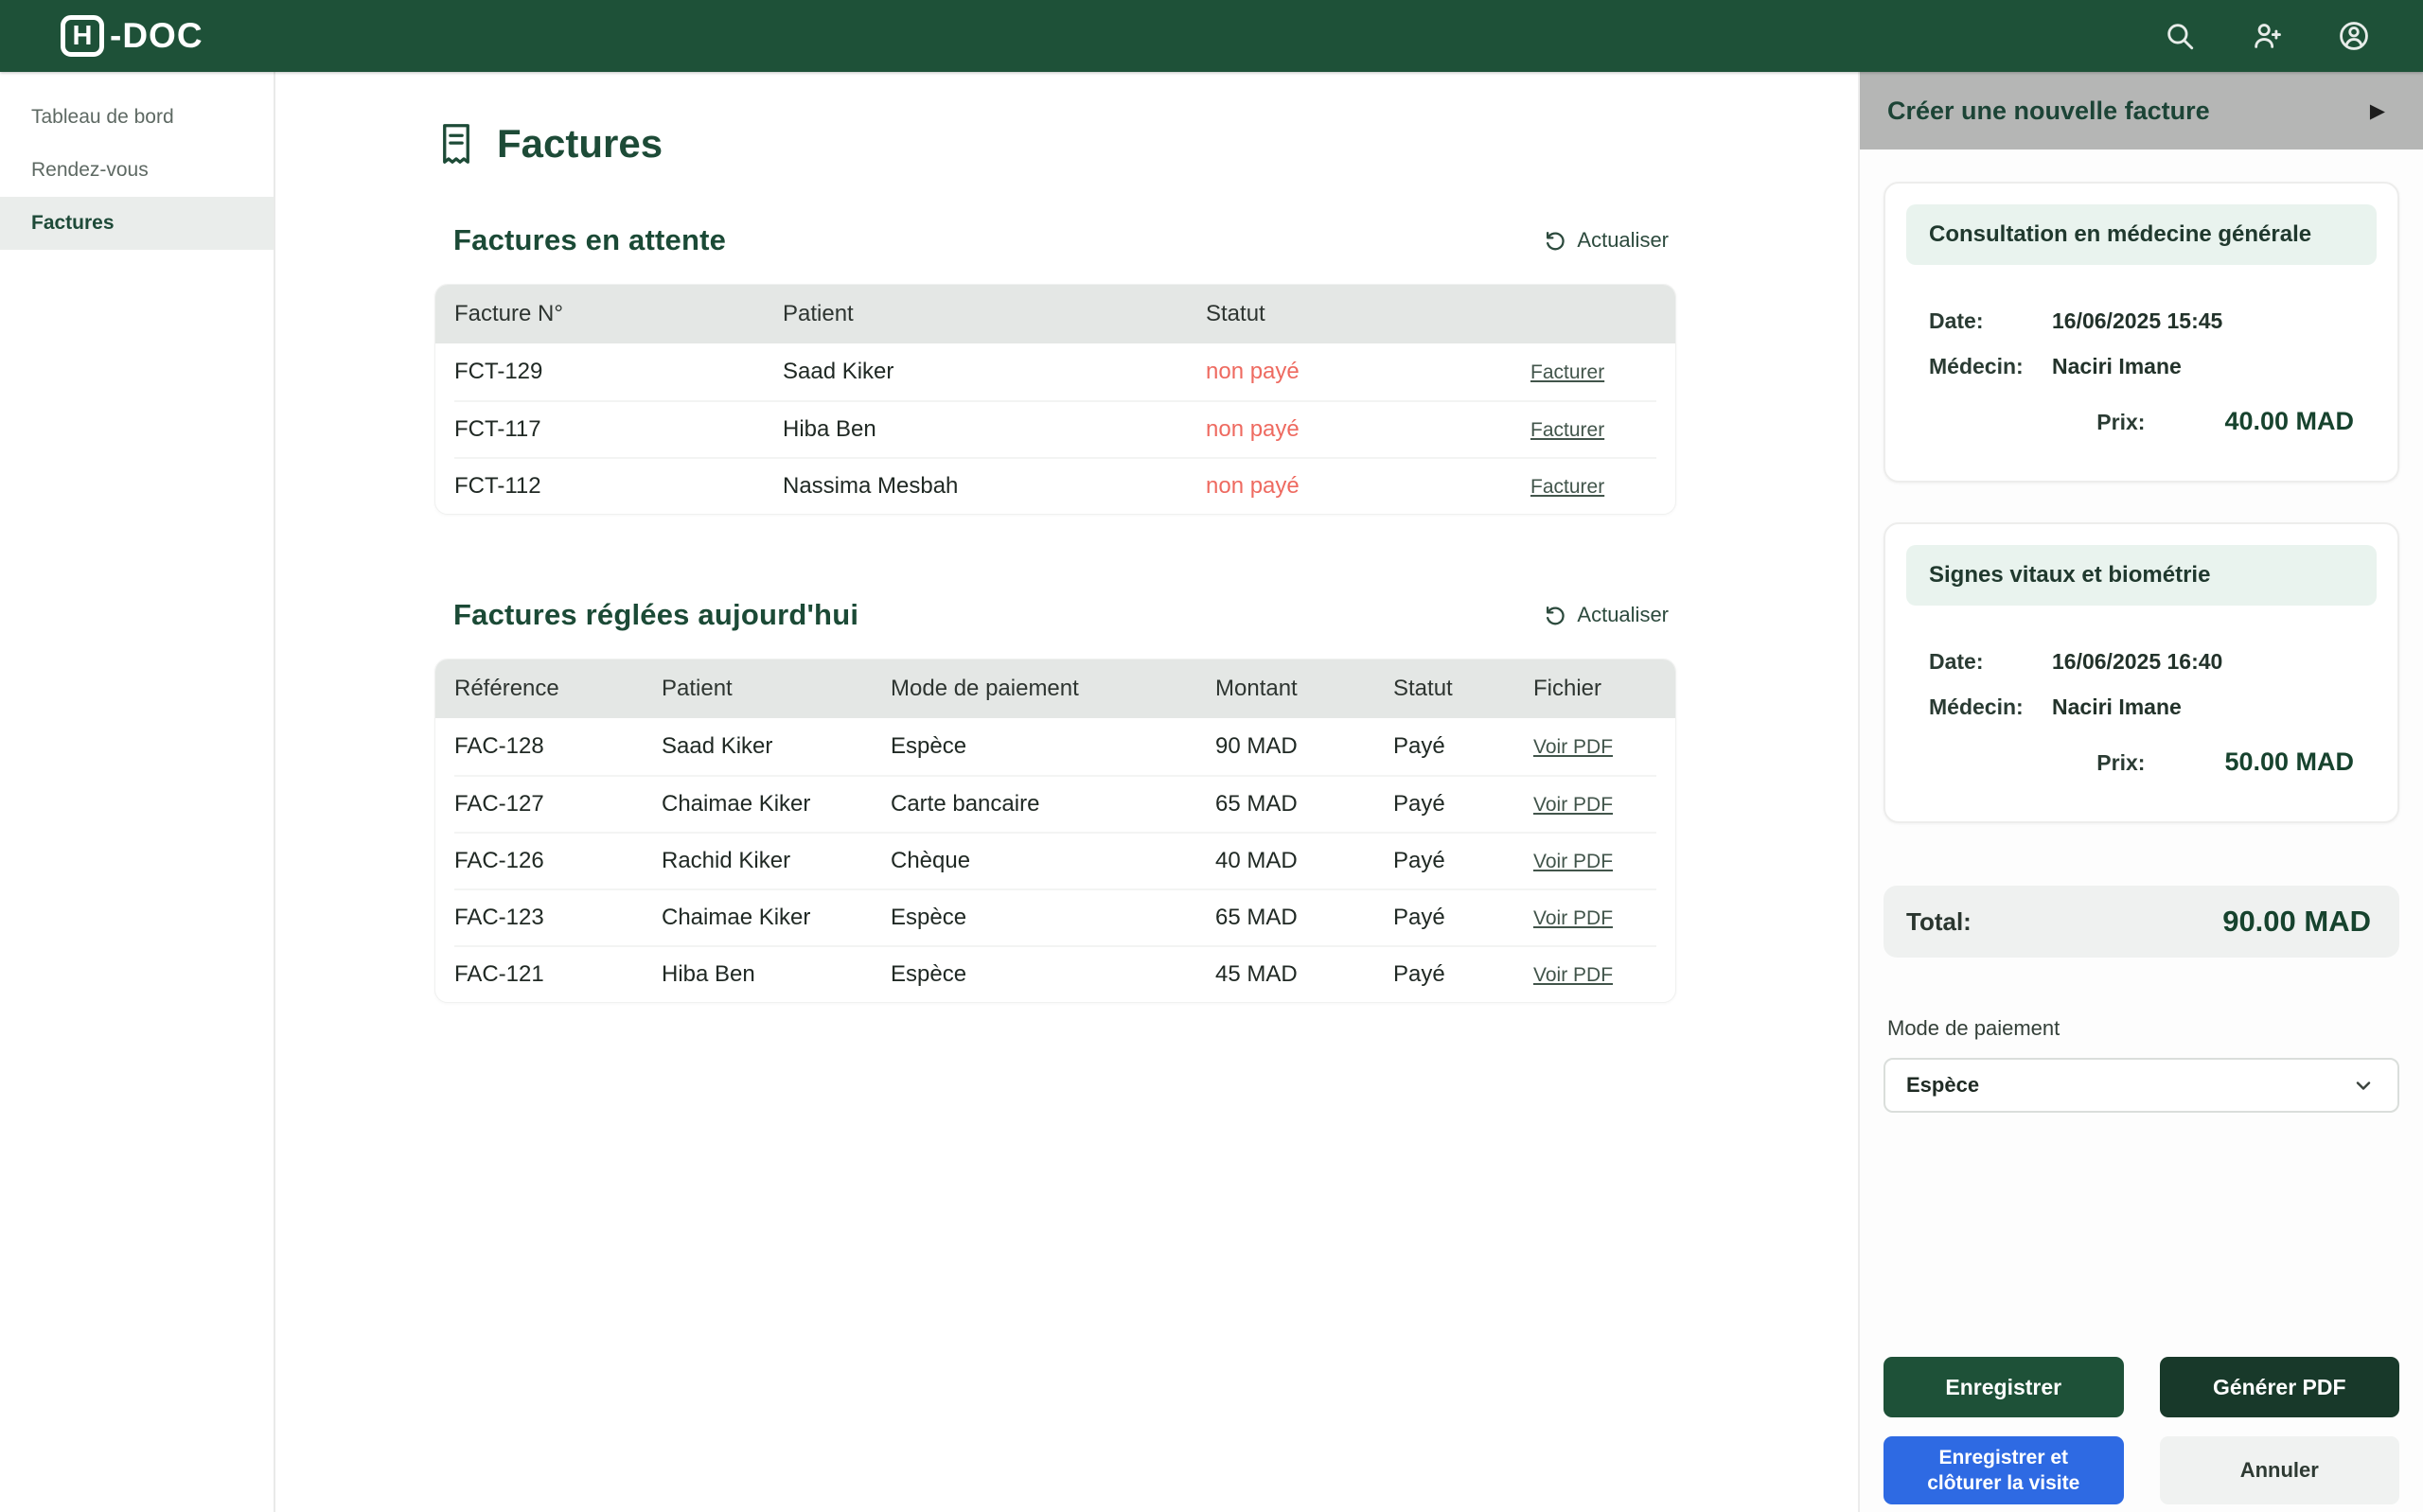  Describe the element at coordinates (90, 170) in the screenshot. I see `sidebar-item-label: Rendez-vous` at that location.